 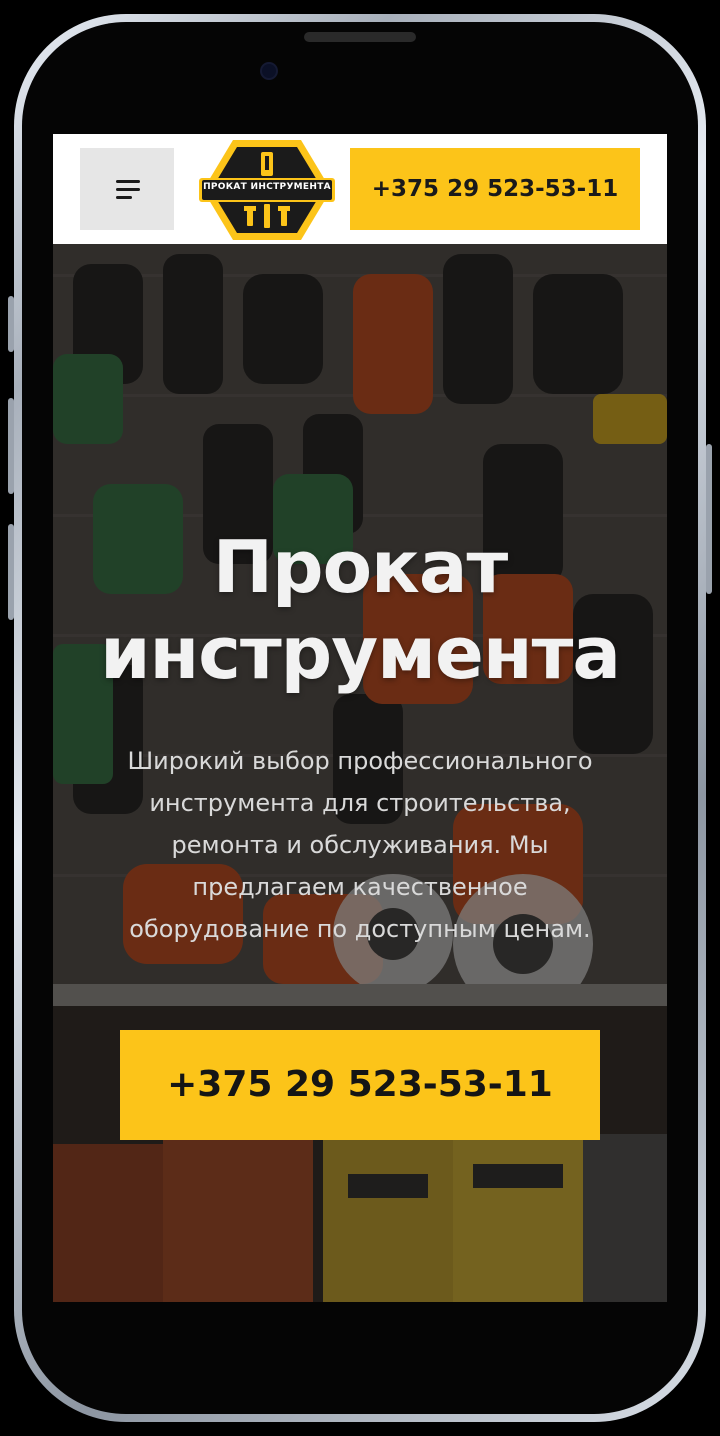 What do you see at coordinates (360, 929) in the screenshot?
I see `hero-description-line: оборудование по доступным ценам.` at bounding box center [360, 929].